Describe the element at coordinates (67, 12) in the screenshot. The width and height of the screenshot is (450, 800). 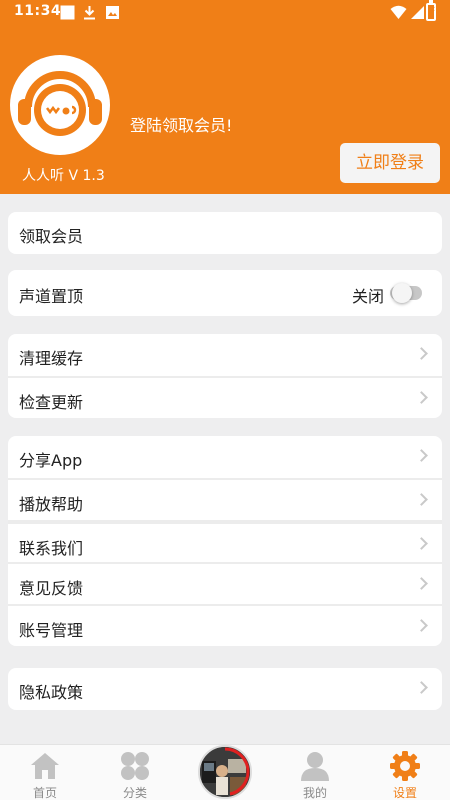
I see `notification-icon` at that location.